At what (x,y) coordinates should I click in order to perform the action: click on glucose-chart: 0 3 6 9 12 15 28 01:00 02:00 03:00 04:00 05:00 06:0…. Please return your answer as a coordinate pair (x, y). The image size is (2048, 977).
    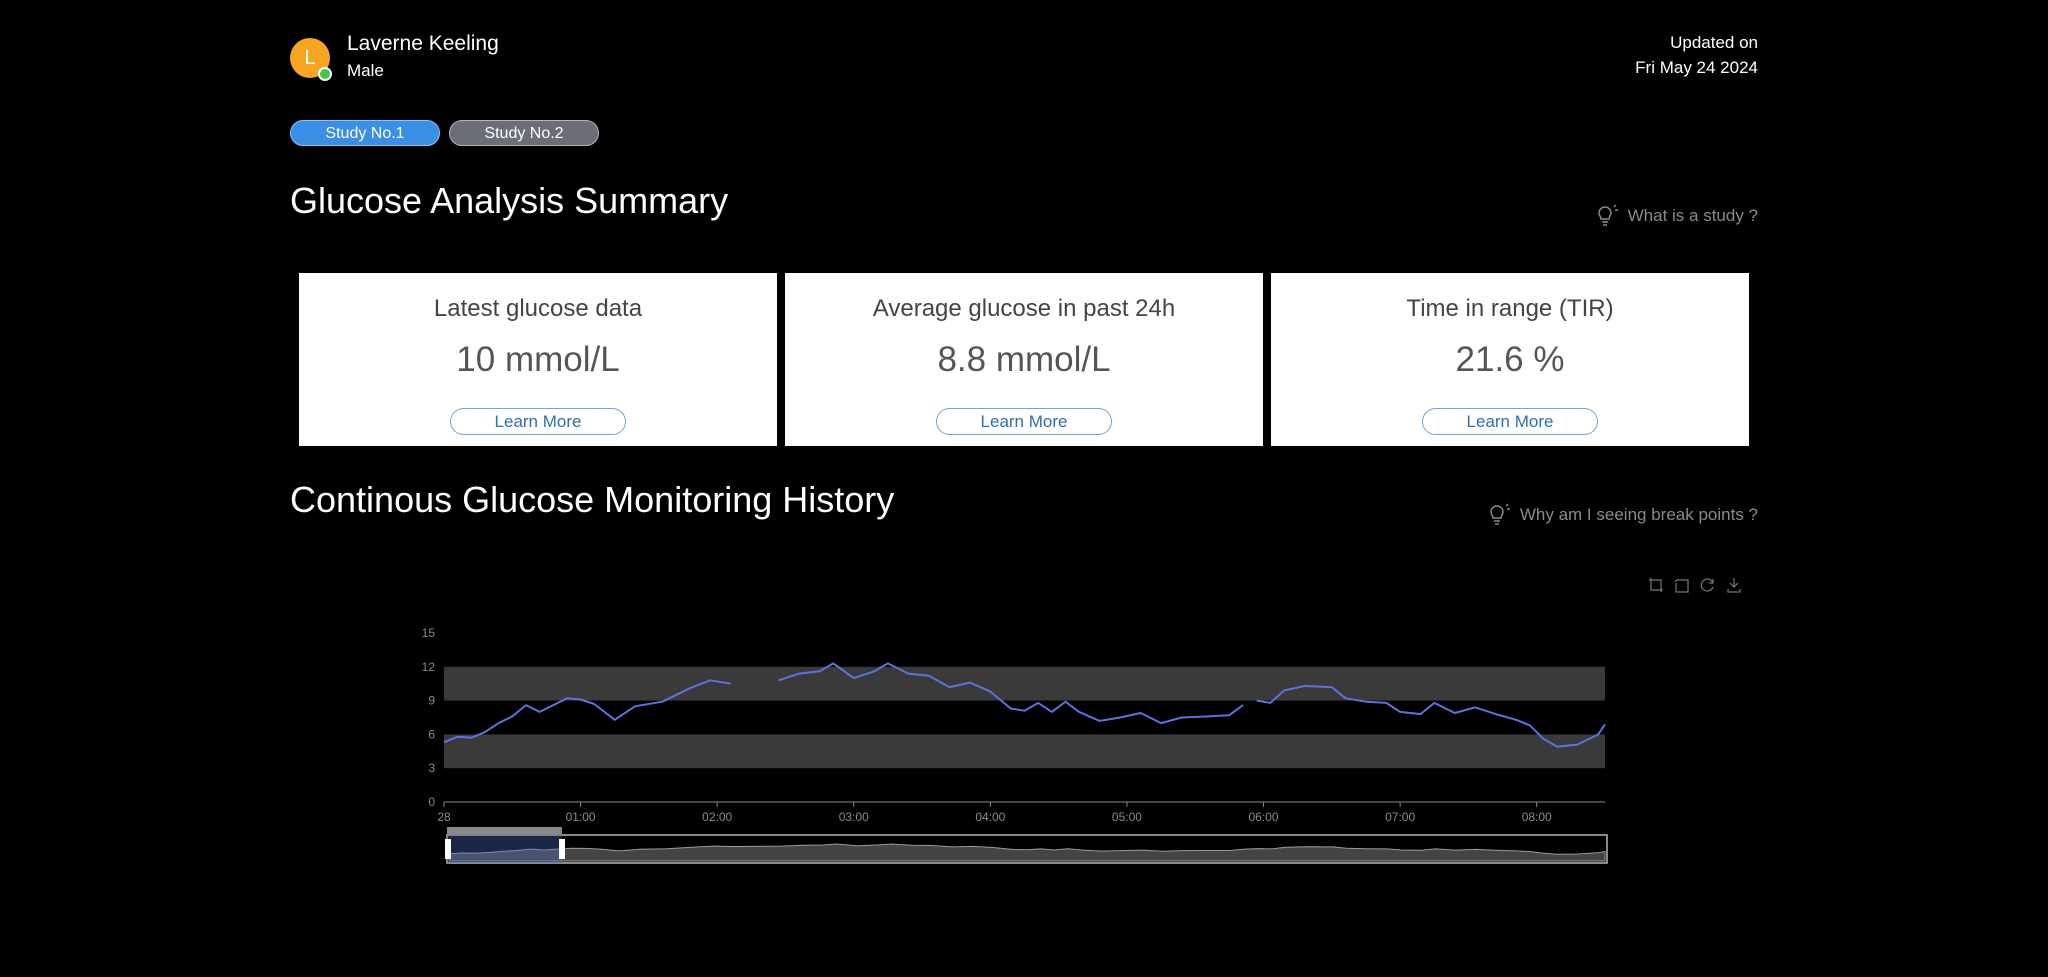
    Looking at the image, I should click on (1015, 745).